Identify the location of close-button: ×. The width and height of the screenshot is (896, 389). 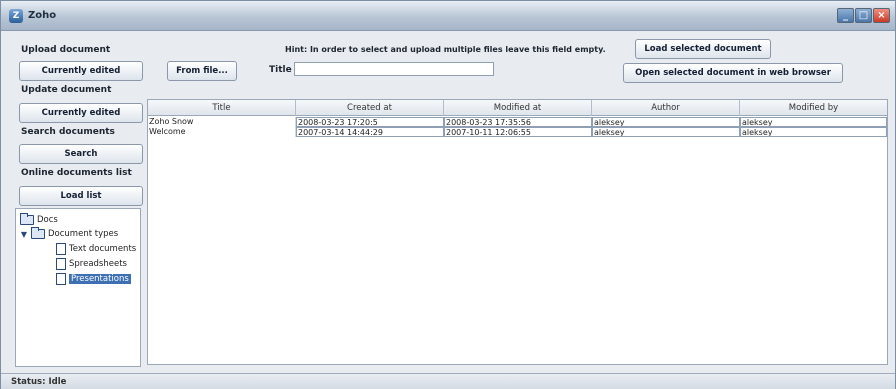
(881, 15).